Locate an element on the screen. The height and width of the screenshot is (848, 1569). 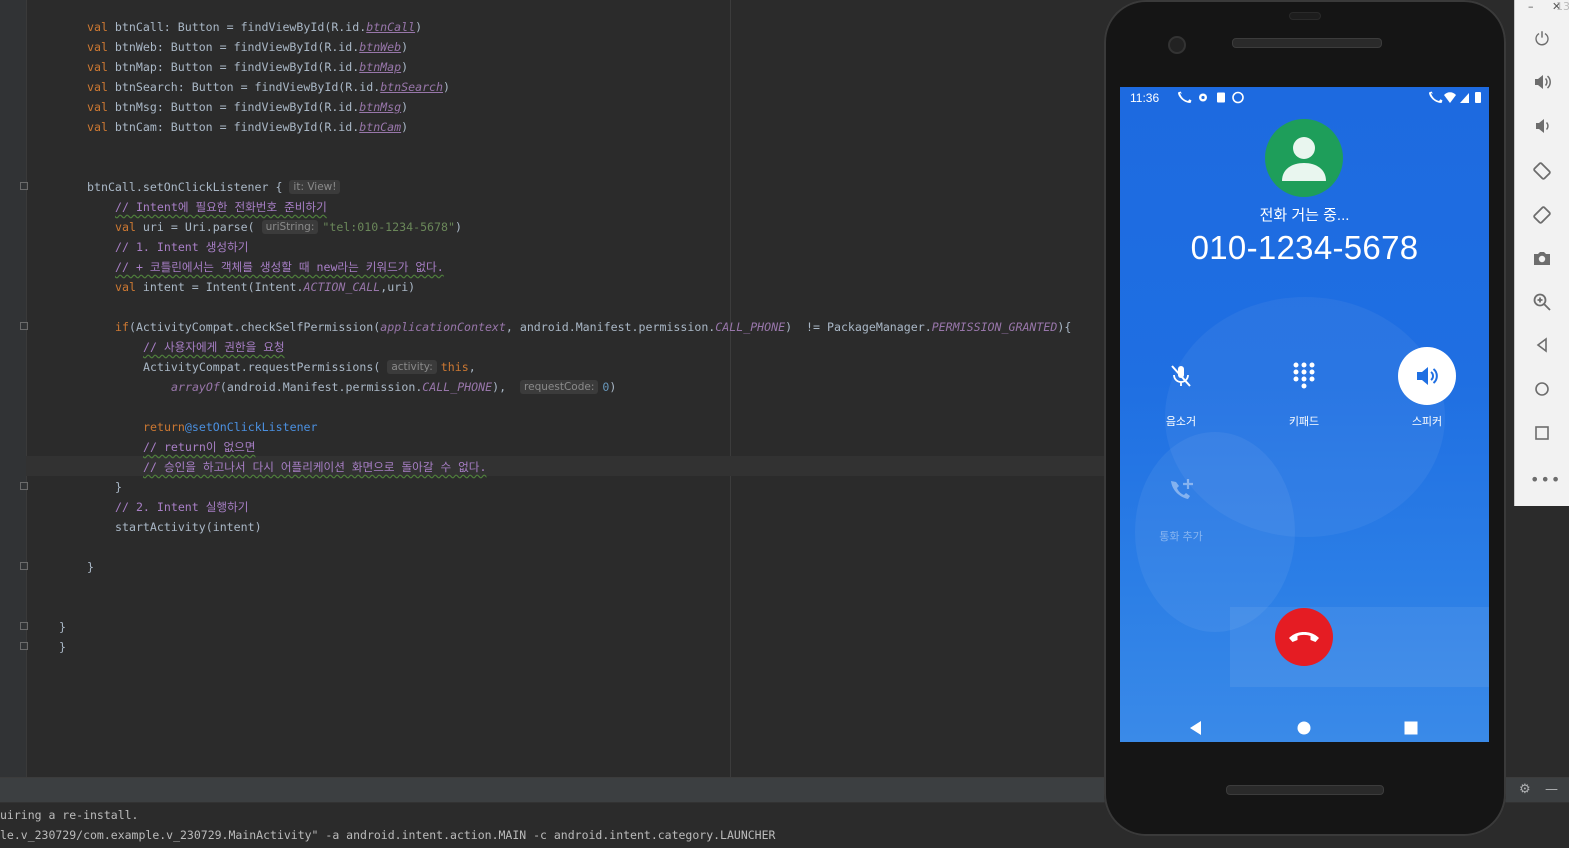
code-comment: // 2. Intent 실행하기 is located at coordinates (182, 507).